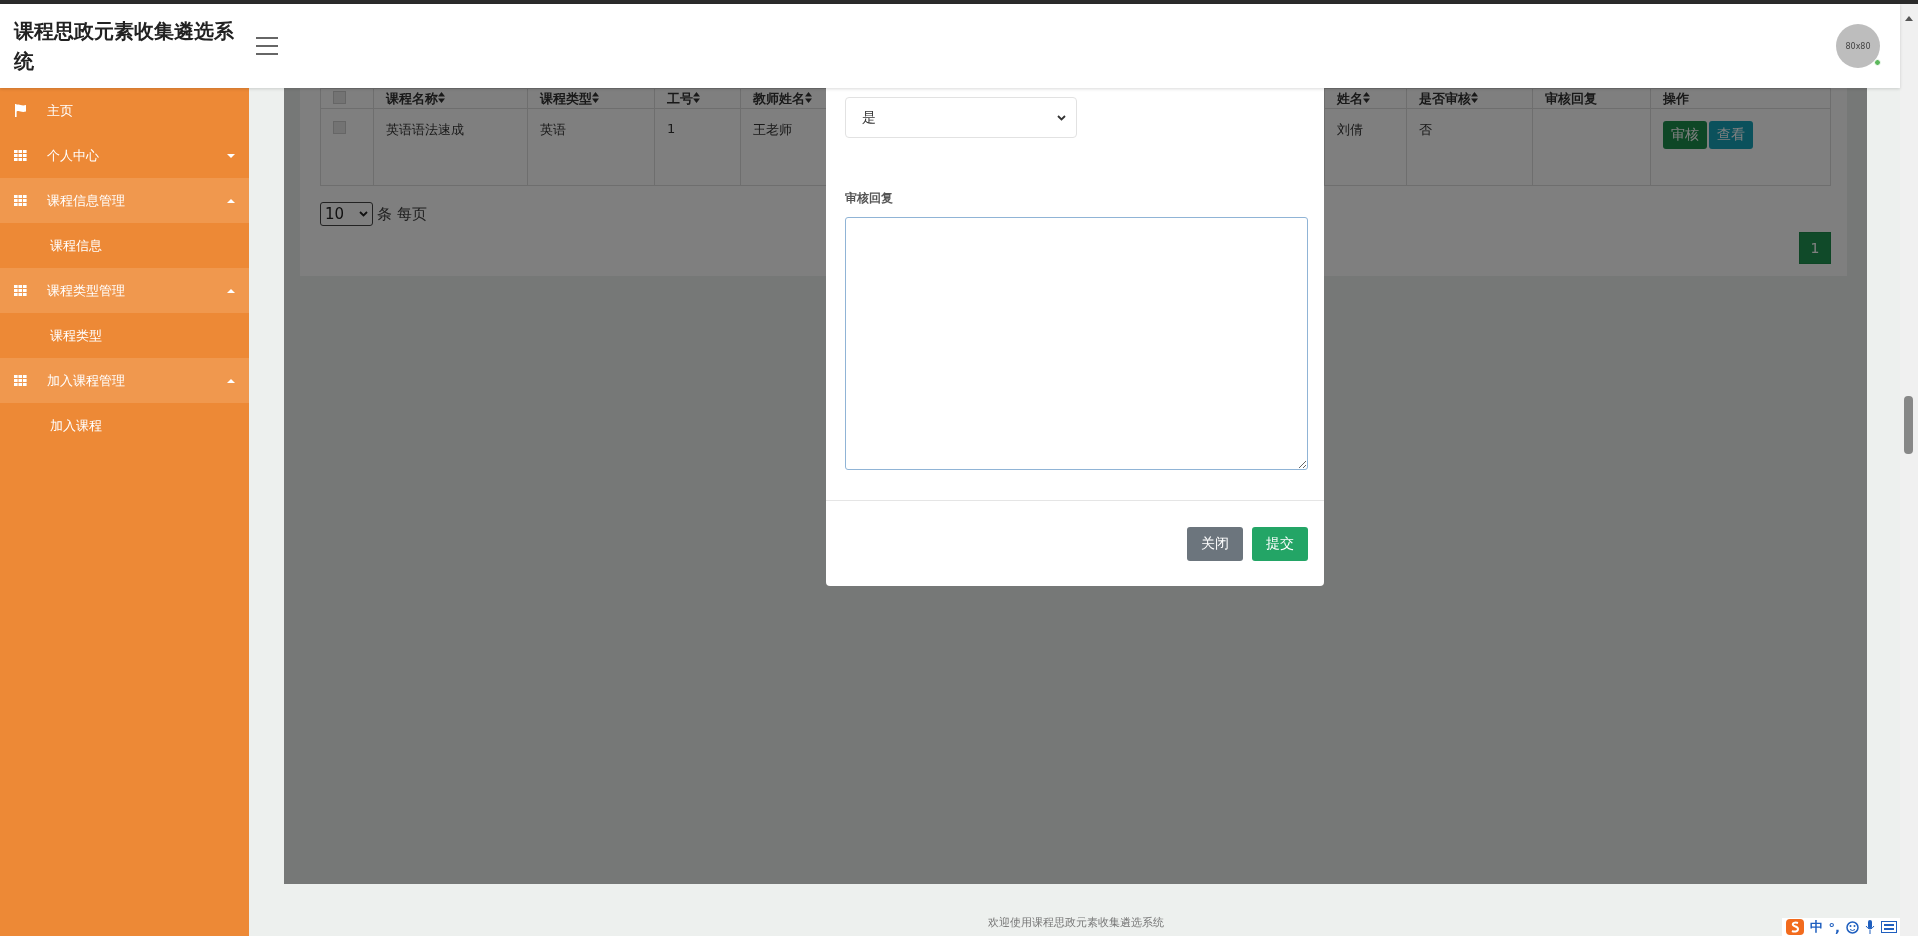  I want to click on column-header: 课程名称, so click(450, 98).